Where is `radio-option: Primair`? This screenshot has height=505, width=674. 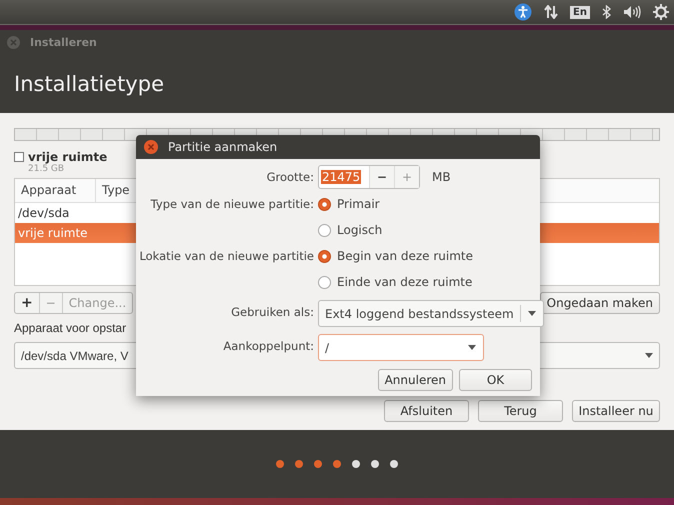 radio-option: Primair is located at coordinates (349, 204).